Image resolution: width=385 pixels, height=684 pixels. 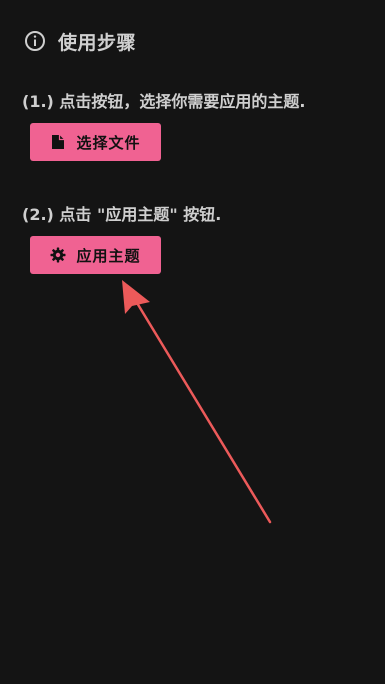 I want to click on select-file-button-label: 选择文件, so click(x=108, y=142).